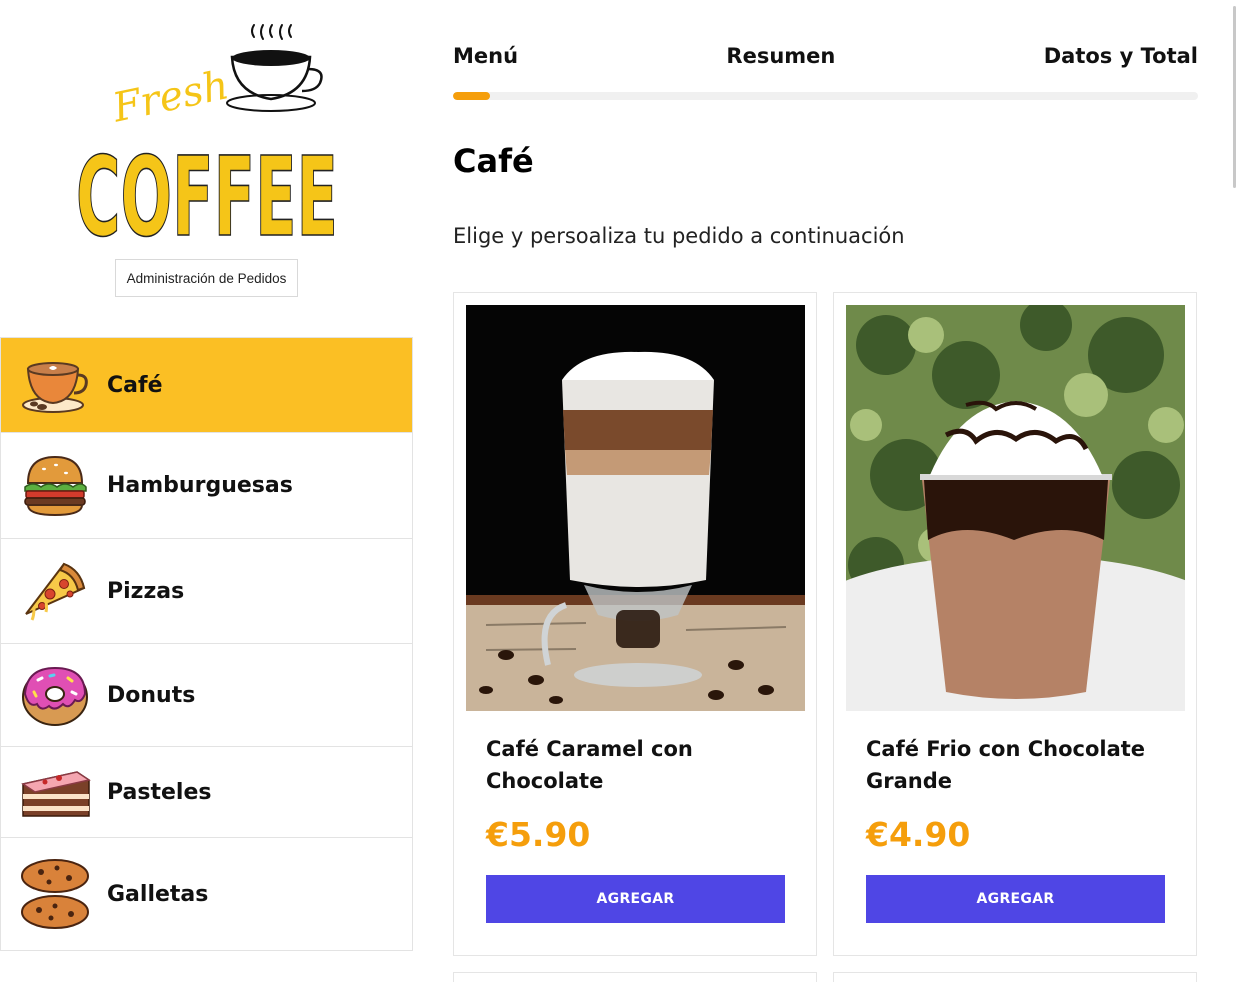  What do you see at coordinates (158, 894) in the screenshot?
I see `category-label: Galletas` at bounding box center [158, 894].